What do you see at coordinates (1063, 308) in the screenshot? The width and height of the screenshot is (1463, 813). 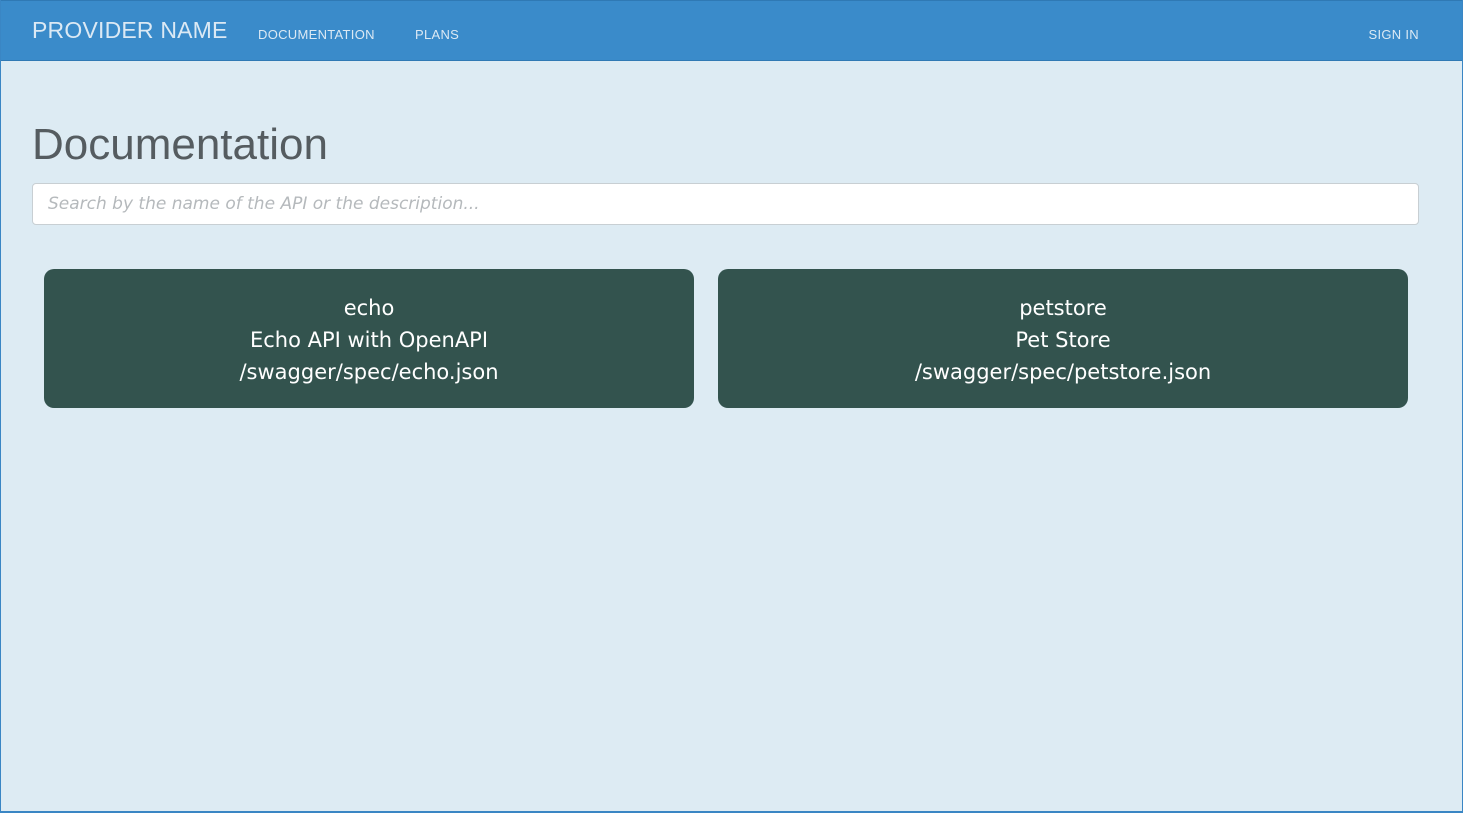 I see `api-card-name: petstore` at bounding box center [1063, 308].